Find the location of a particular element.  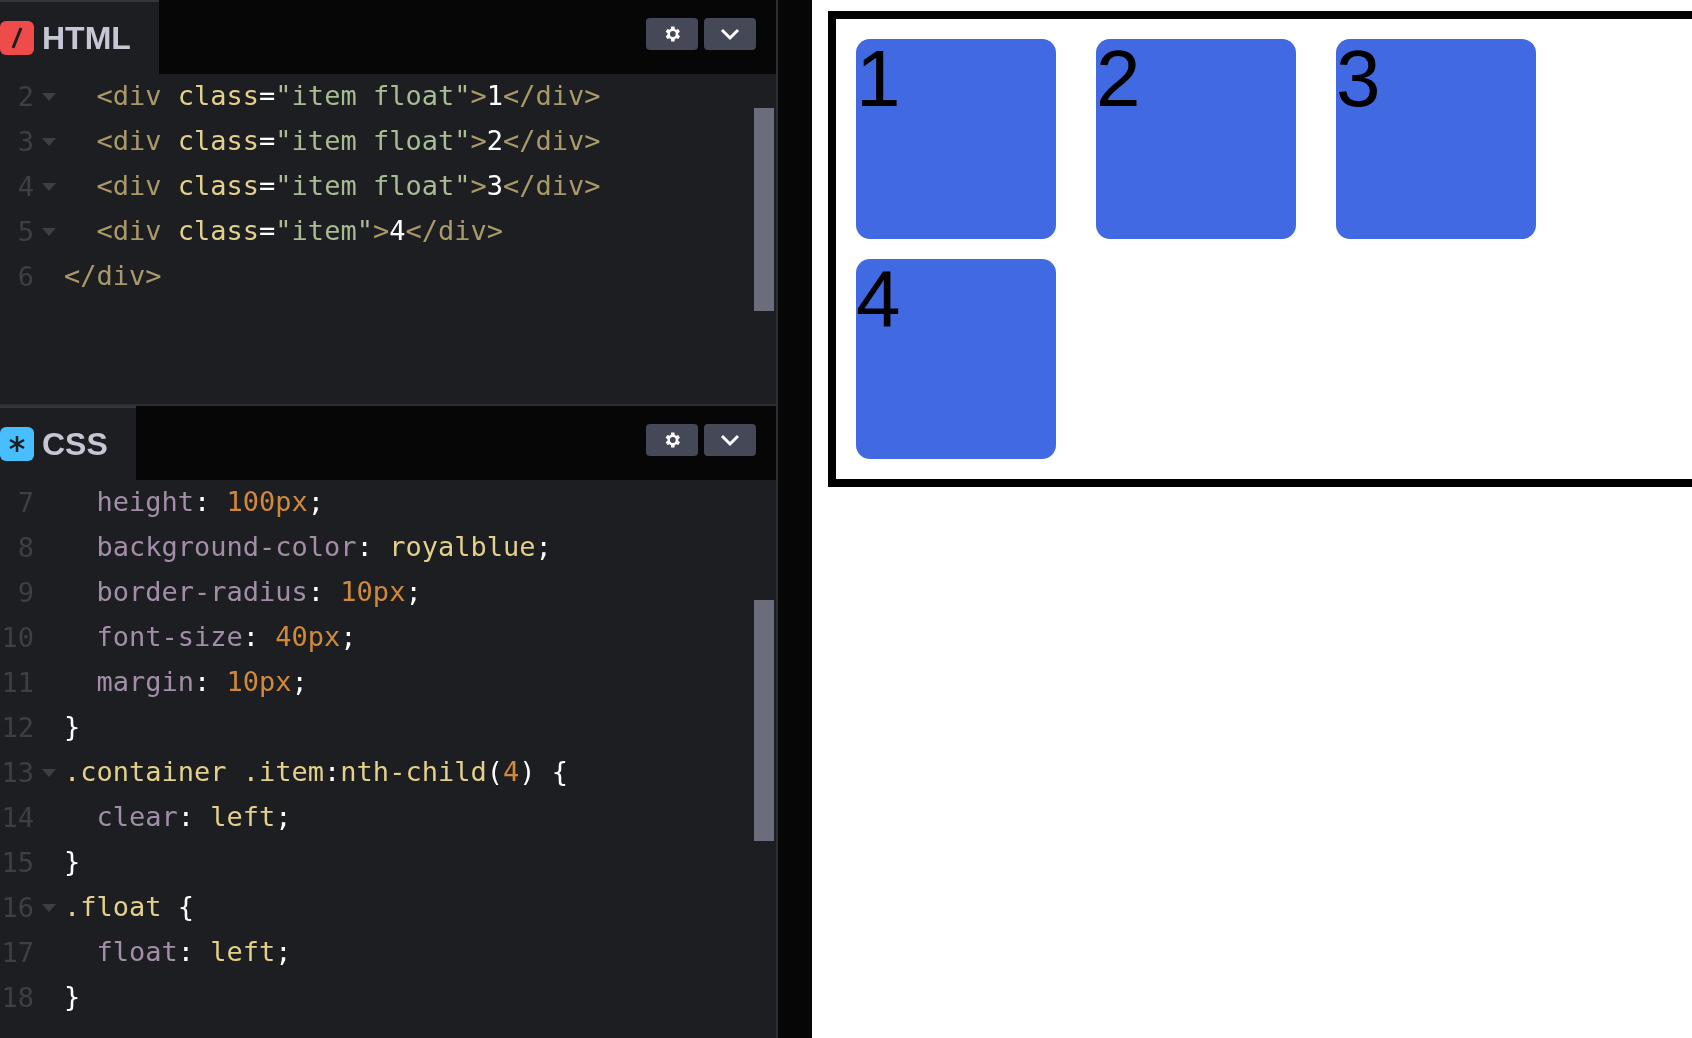

editor-tab: CSS is located at coordinates (68, 443).